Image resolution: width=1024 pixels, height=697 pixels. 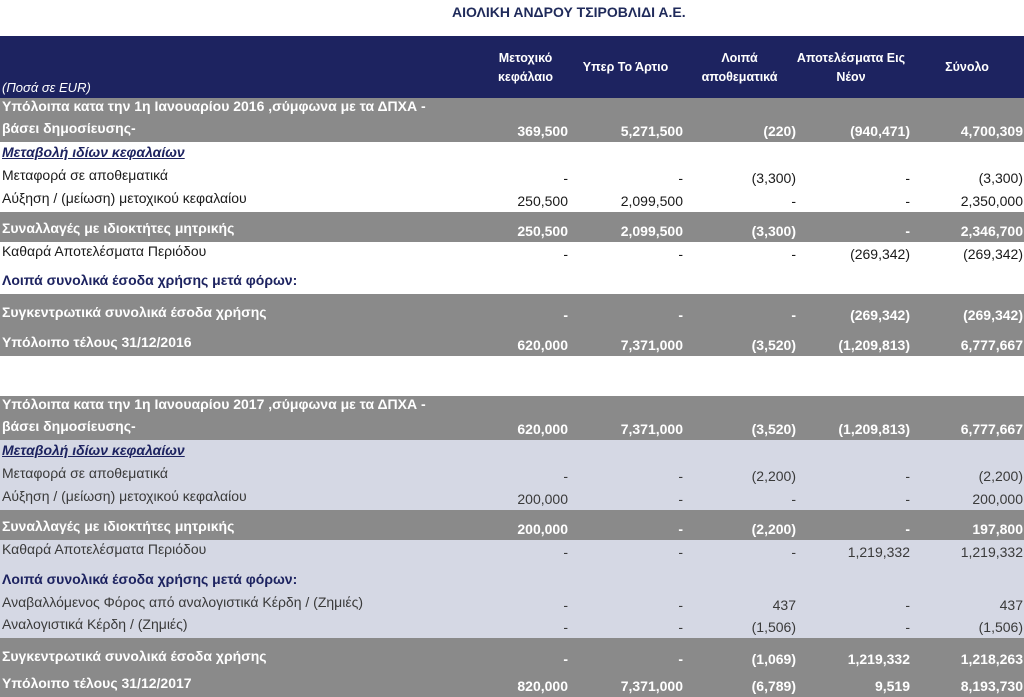 I want to click on cell-other-reserves: (220), so click(x=779, y=131).